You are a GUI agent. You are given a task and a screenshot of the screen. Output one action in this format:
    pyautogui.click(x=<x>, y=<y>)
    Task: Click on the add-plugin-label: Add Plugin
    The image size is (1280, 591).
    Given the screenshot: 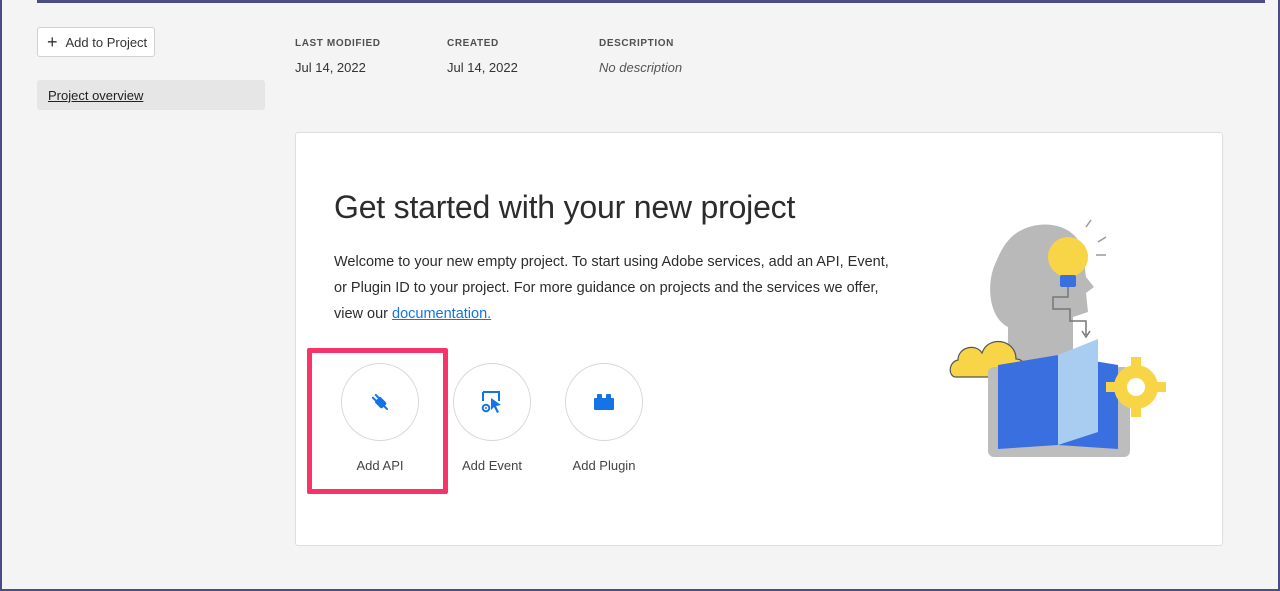 What is the action you would take?
    pyautogui.click(x=604, y=465)
    